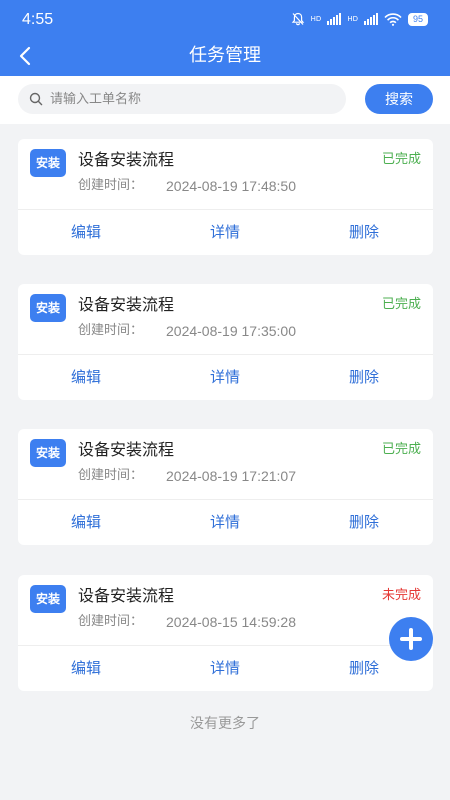 The image size is (450, 800). Describe the element at coordinates (401, 595) in the screenshot. I see `task-status: 未完成` at that location.